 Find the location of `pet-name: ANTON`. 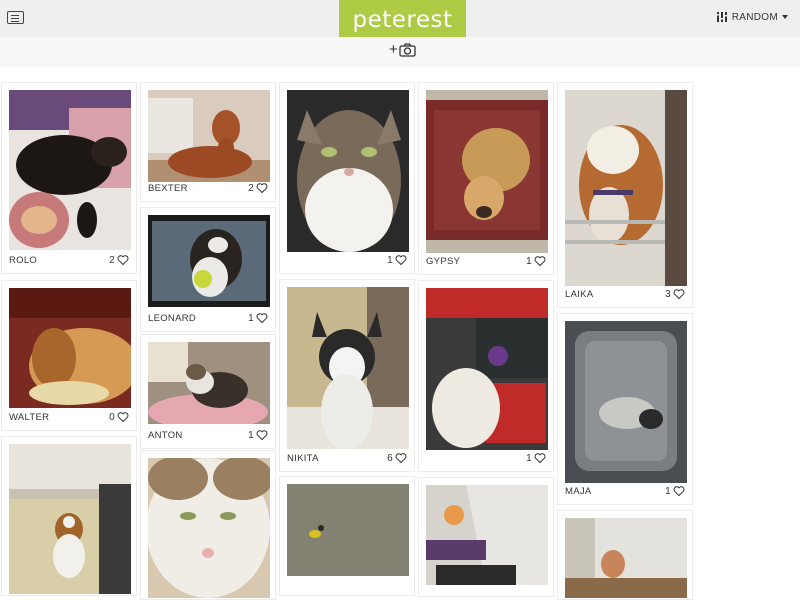

pet-name: ANTON is located at coordinates (165, 435).